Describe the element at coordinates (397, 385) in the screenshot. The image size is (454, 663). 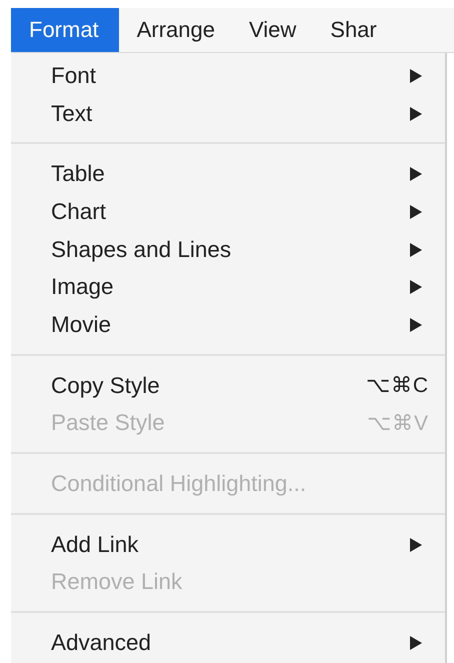
I see `shortcut-label: ⌥⌘C` at that location.